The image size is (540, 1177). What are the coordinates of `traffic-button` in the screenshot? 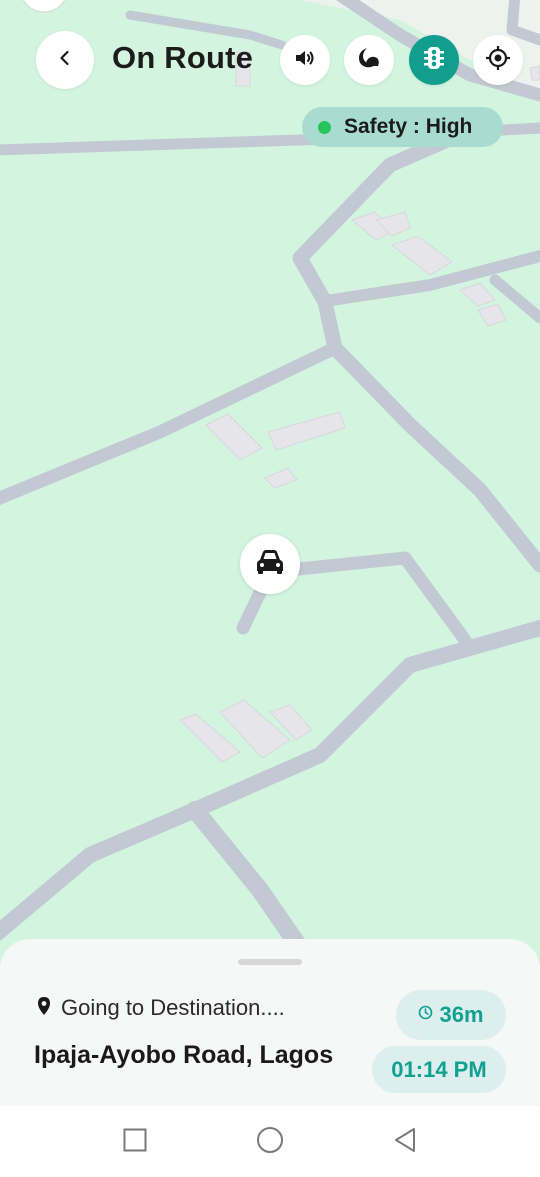 It's located at (434, 60).